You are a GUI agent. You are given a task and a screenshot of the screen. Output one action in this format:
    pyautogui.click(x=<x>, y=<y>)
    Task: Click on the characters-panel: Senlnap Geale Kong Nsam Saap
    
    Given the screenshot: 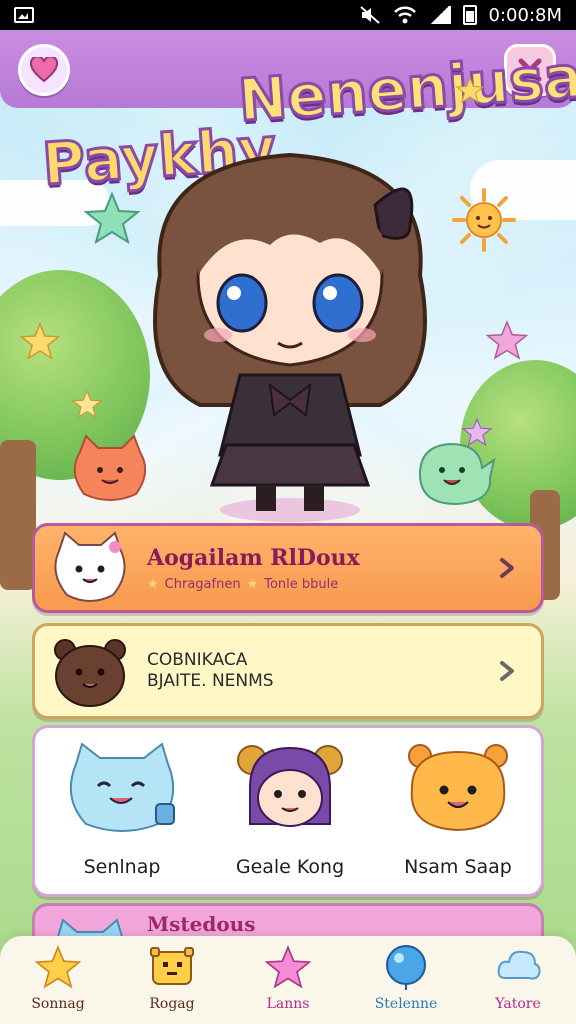 What is the action you would take?
    pyautogui.click(x=288, y=811)
    